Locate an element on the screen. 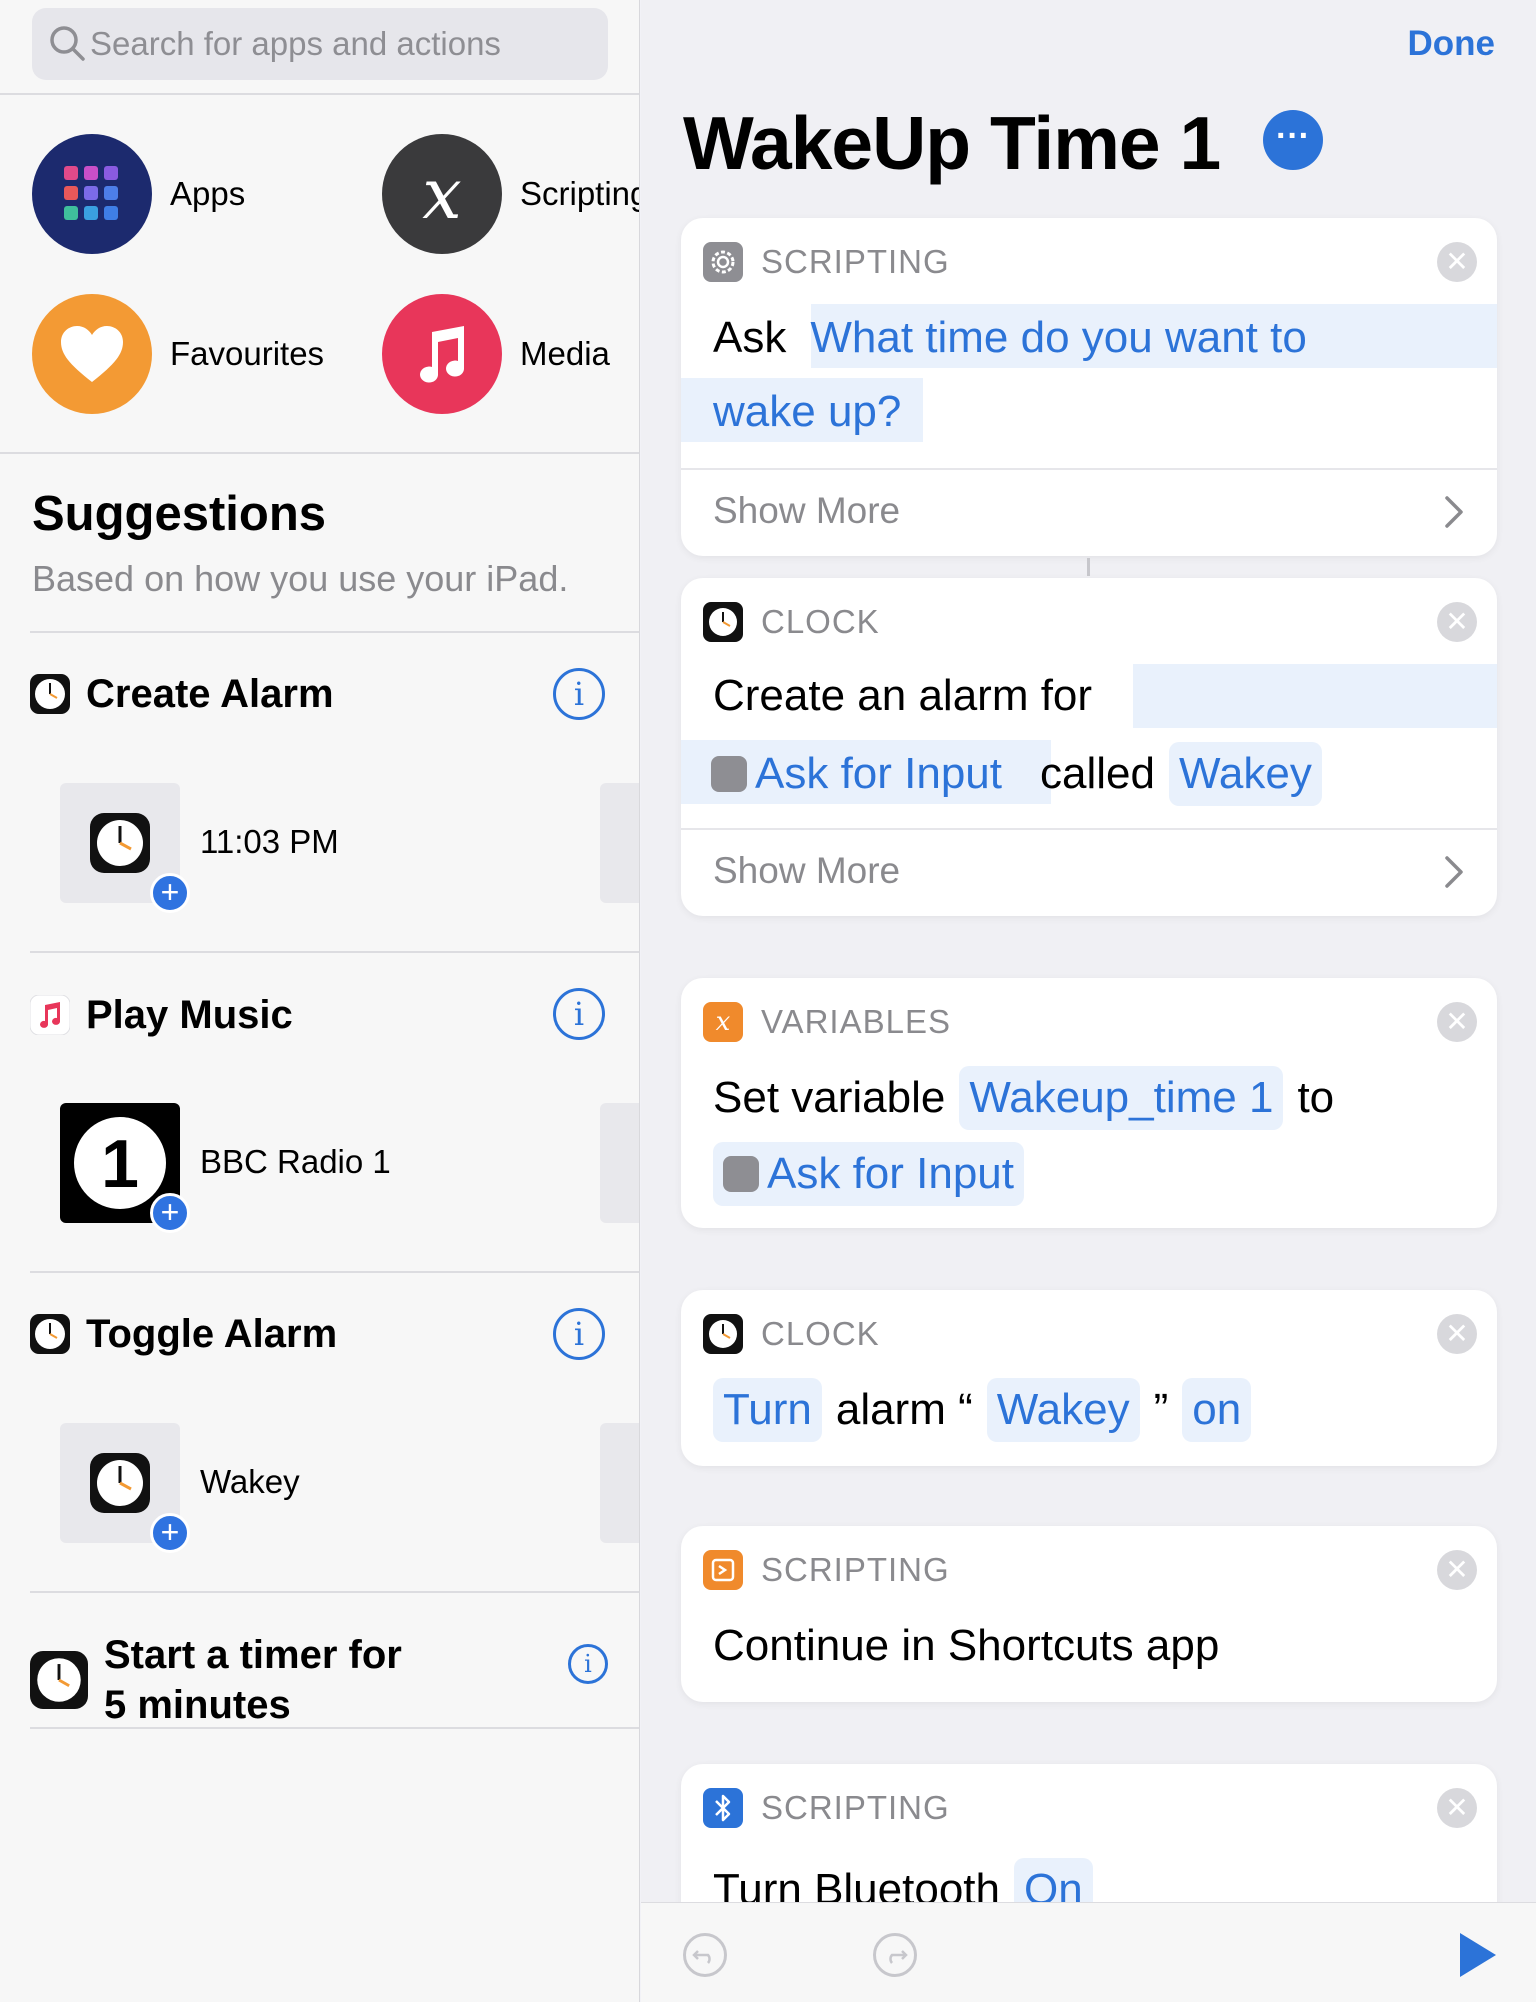 The height and width of the screenshot is (2002, 1536). category-favourites: Favourites is located at coordinates (178, 354).